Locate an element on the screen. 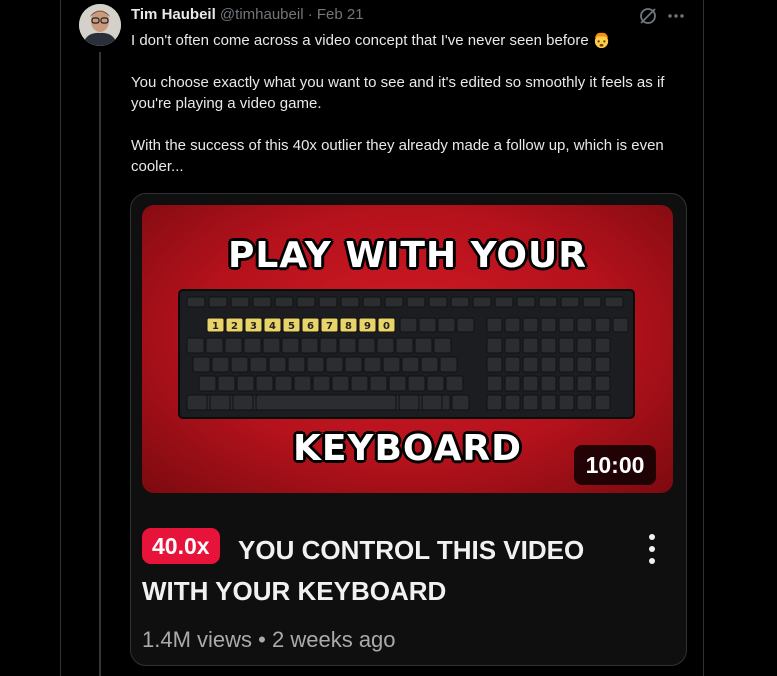  thread-line is located at coordinates (100, 364).